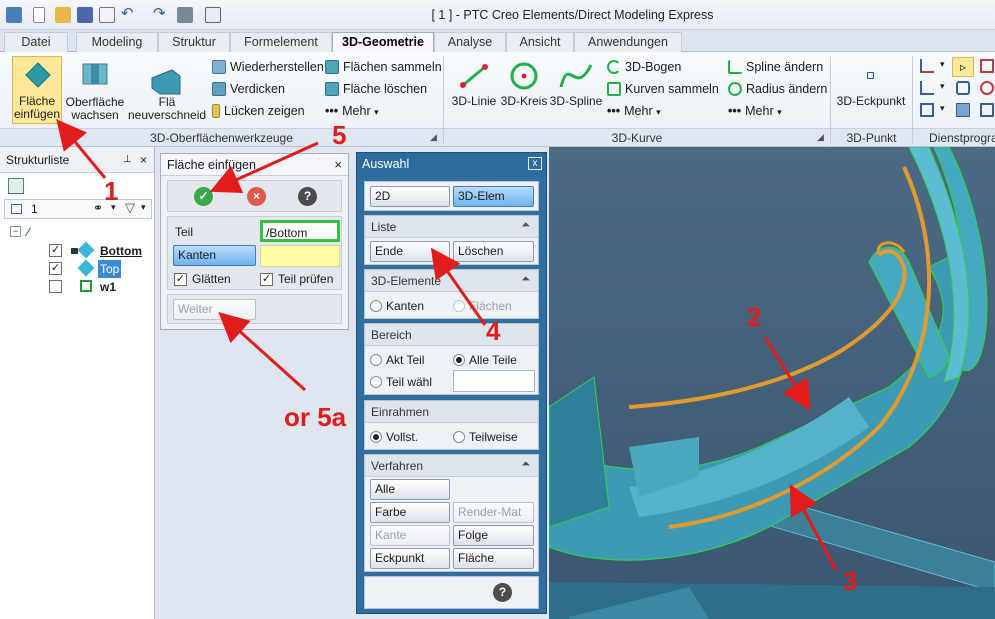  I want to click on kante-button: Kante, so click(410, 535).